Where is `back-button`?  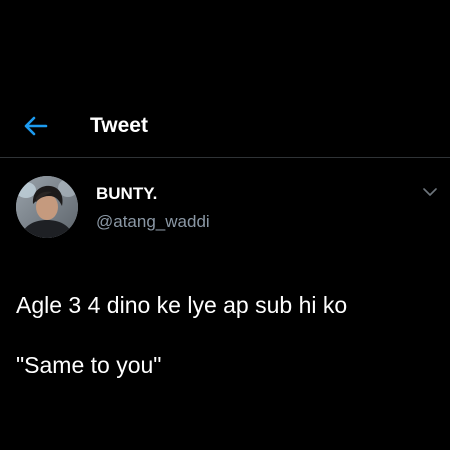
back-button is located at coordinates (35, 126).